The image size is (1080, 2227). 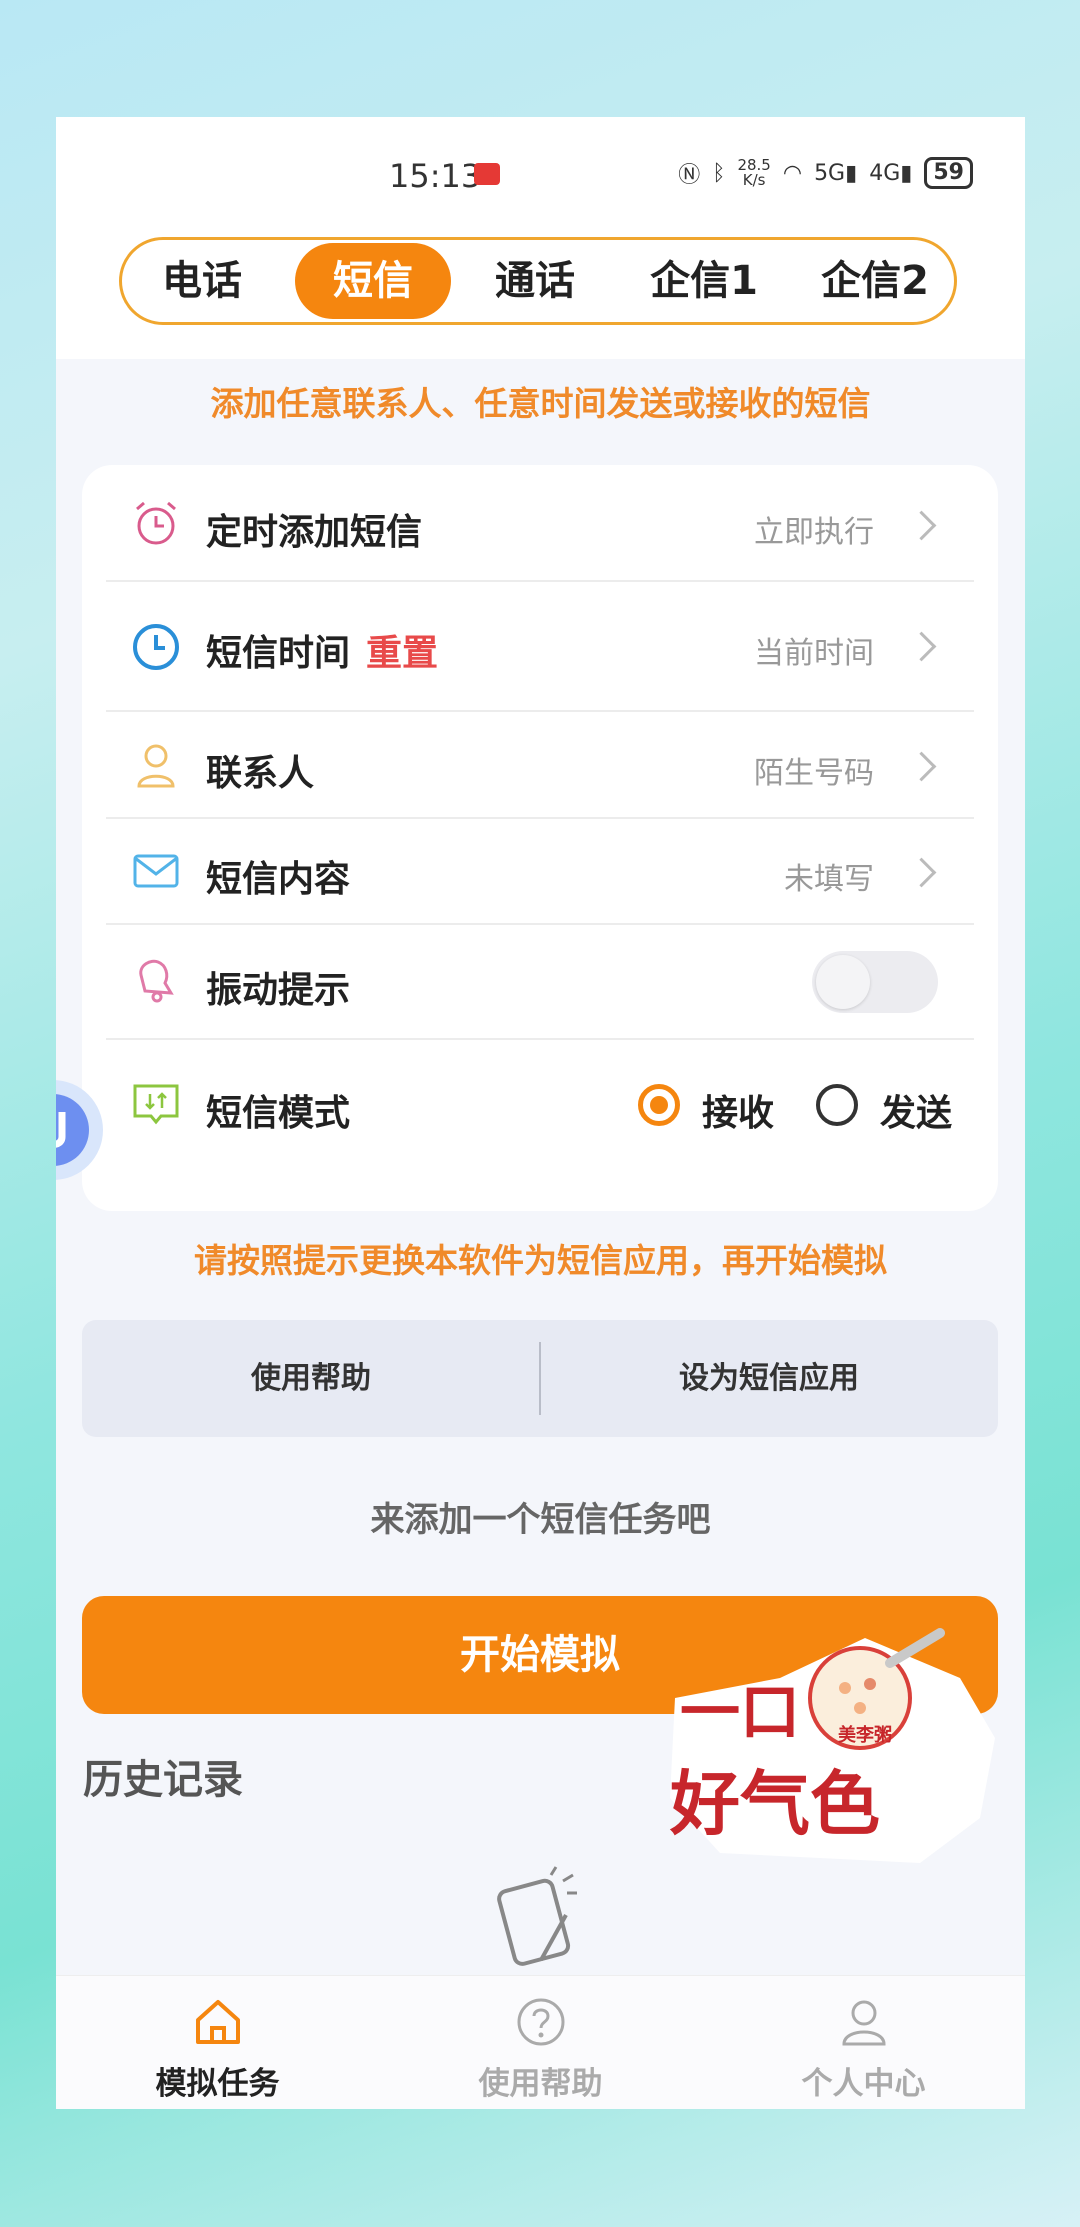 What do you see at coordinates (540, 1520) in the screenshot?
I see `empty-task-text: 来添加一个短信任务吧` at bounding box center [540, 1520].